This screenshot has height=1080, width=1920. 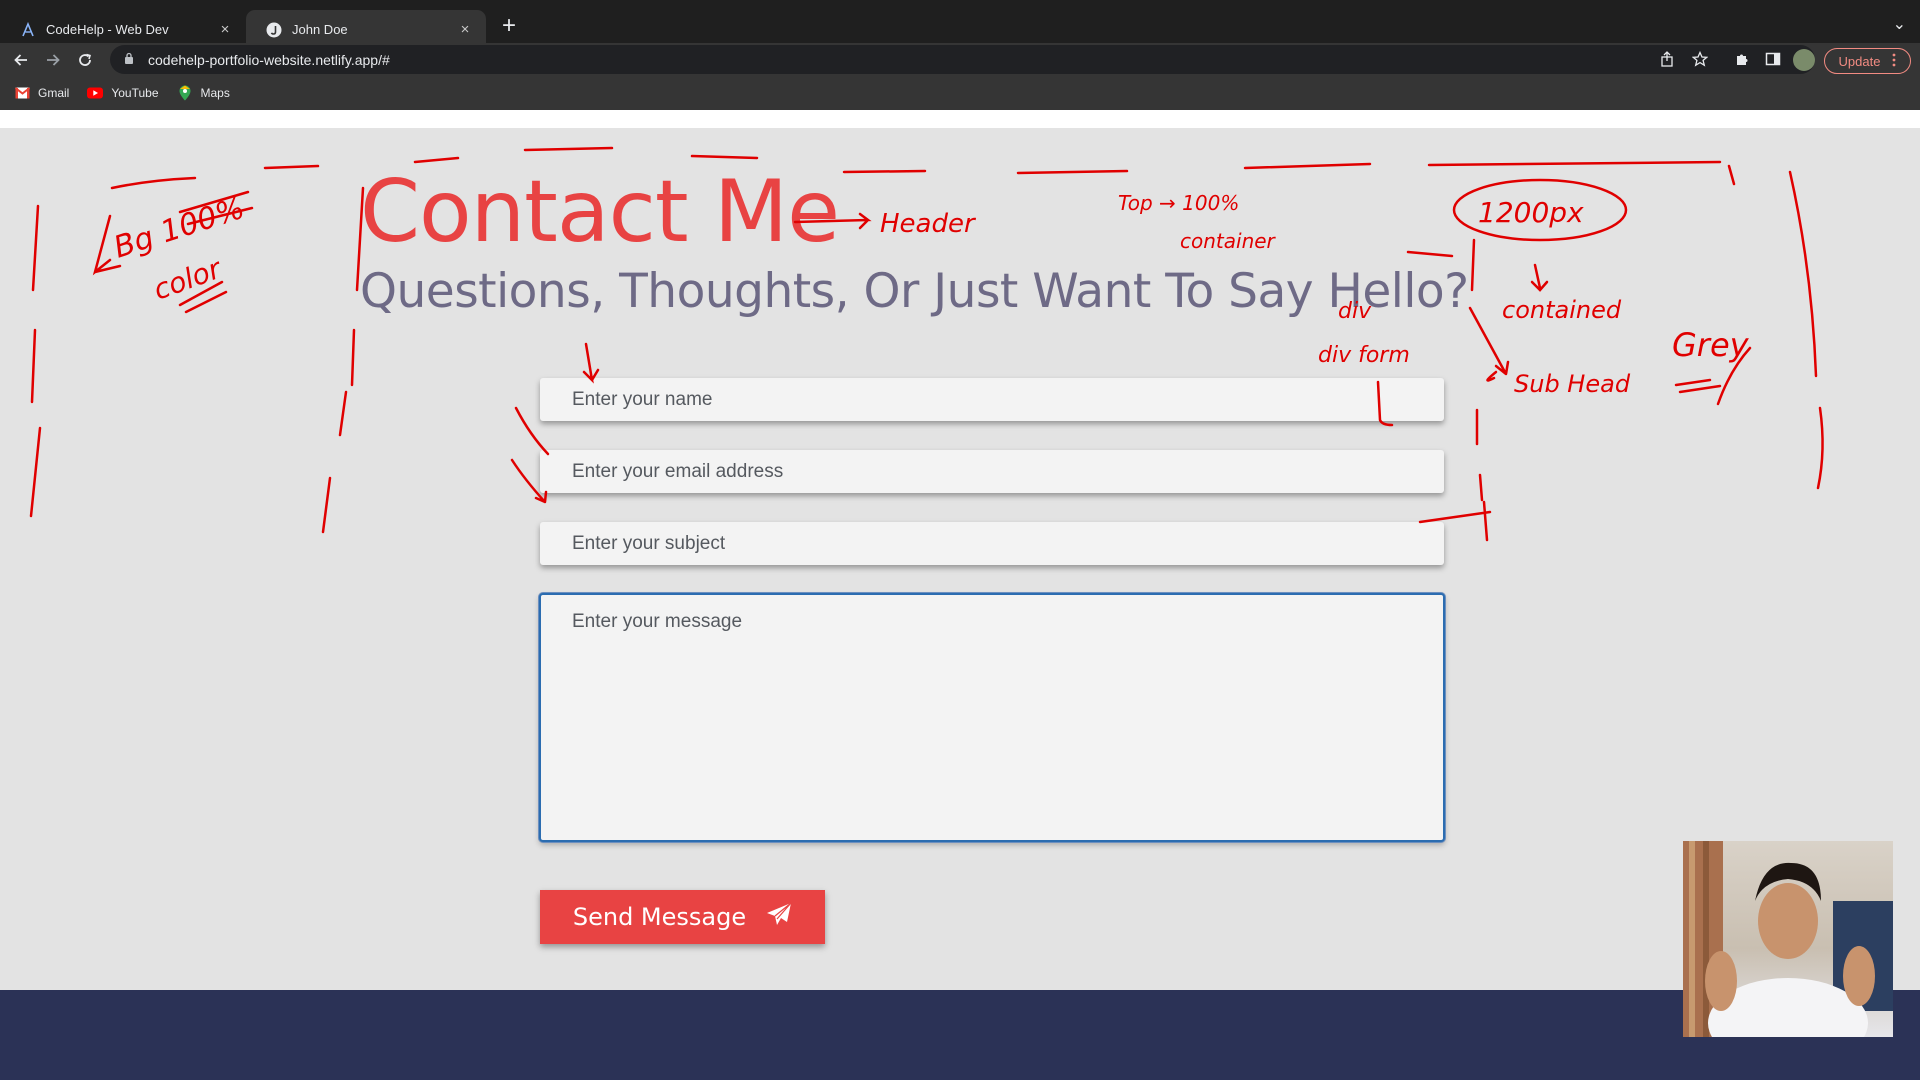 I want to click on message-placeholder: Enter your message, so click(x=657, y=621).